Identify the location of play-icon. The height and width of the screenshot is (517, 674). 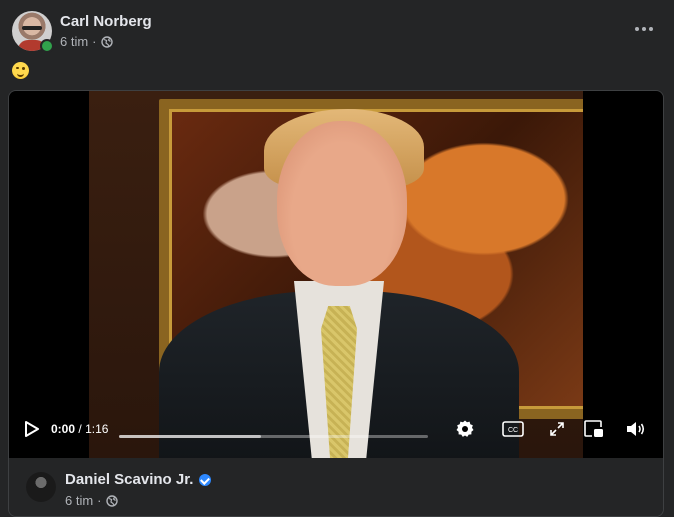
(32, 429).